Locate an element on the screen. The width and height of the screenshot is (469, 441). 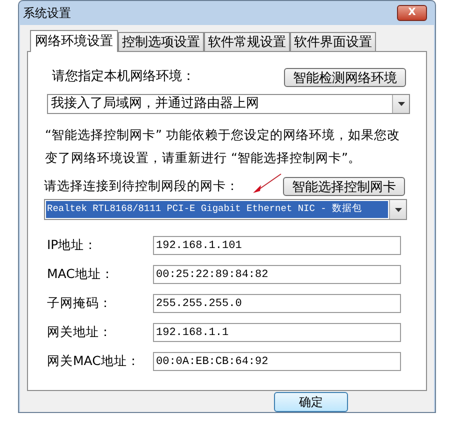
tab: 网络环境设置 is located at coordinates (74, 41).